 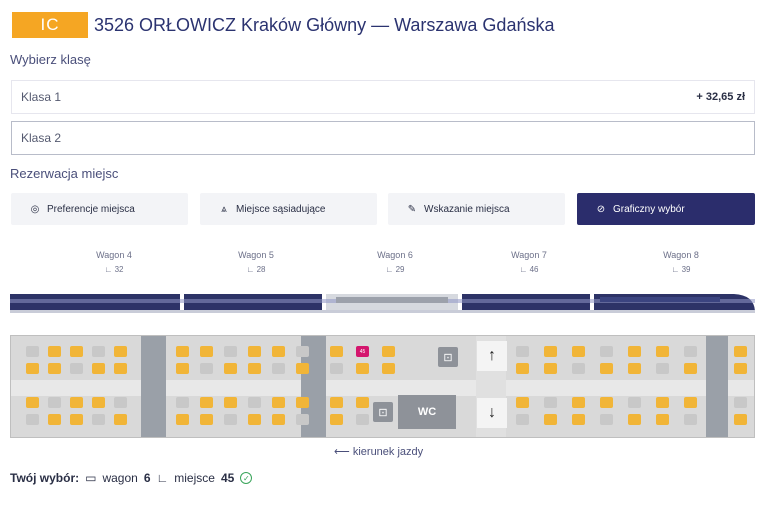 What do you see at coordinates (395, 262) in the screenshot?
I see `wagon-6-header: Wagon 6 ∟ 29` at bounding box center [395, 262].